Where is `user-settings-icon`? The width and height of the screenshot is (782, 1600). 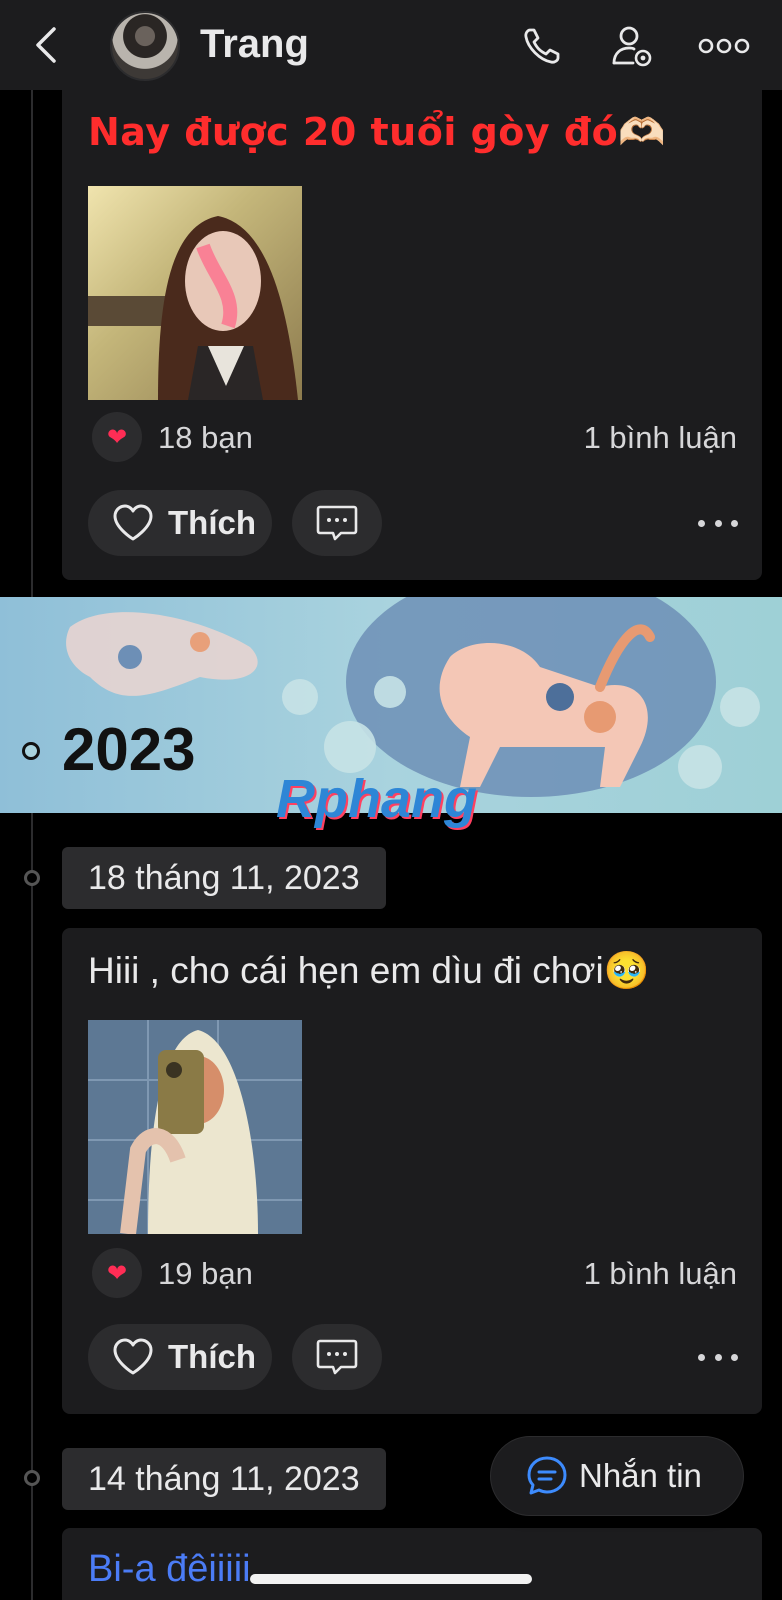
user-settings-icon is located at coordinates (632, 46).